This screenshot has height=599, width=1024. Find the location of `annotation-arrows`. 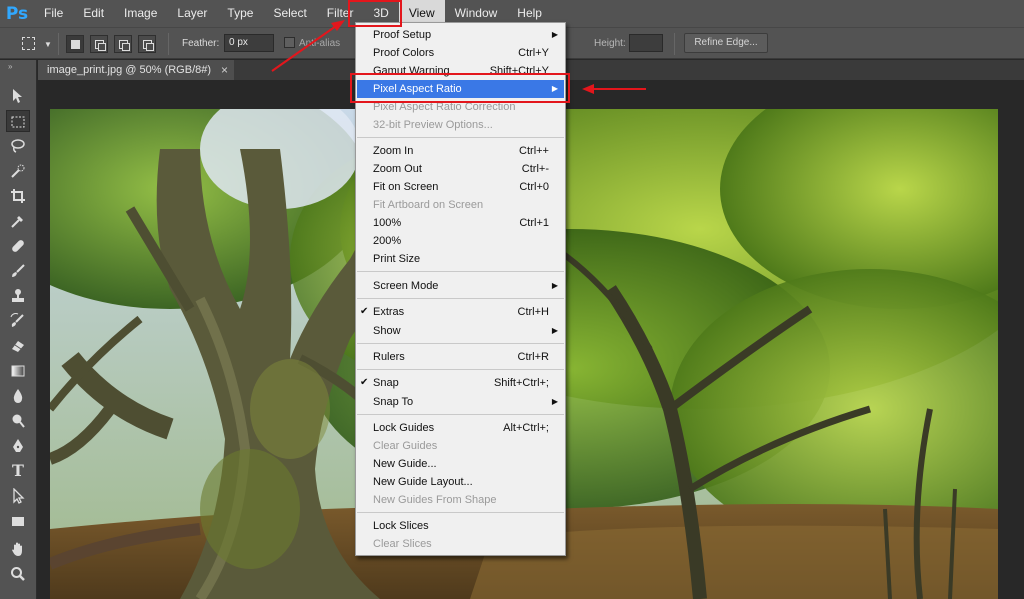

annotation-arrows is located at coordinates (458, 57).